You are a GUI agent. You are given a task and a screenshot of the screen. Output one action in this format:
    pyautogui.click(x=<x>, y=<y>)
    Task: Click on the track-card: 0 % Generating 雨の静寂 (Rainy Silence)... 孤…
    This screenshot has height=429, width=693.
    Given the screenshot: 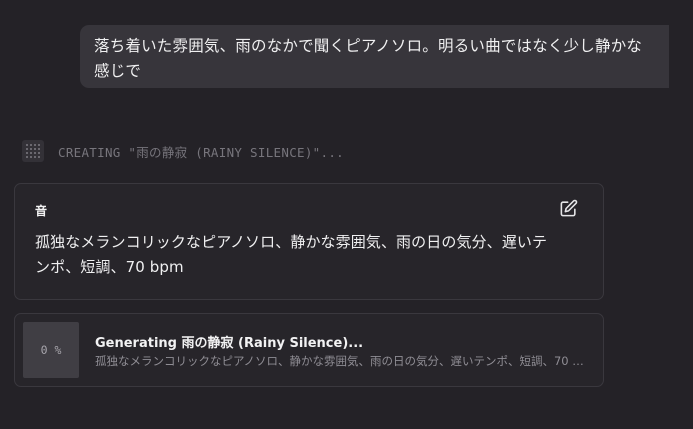 What is the action you would take?
    pyautogui.click(x=309, y=350)
    